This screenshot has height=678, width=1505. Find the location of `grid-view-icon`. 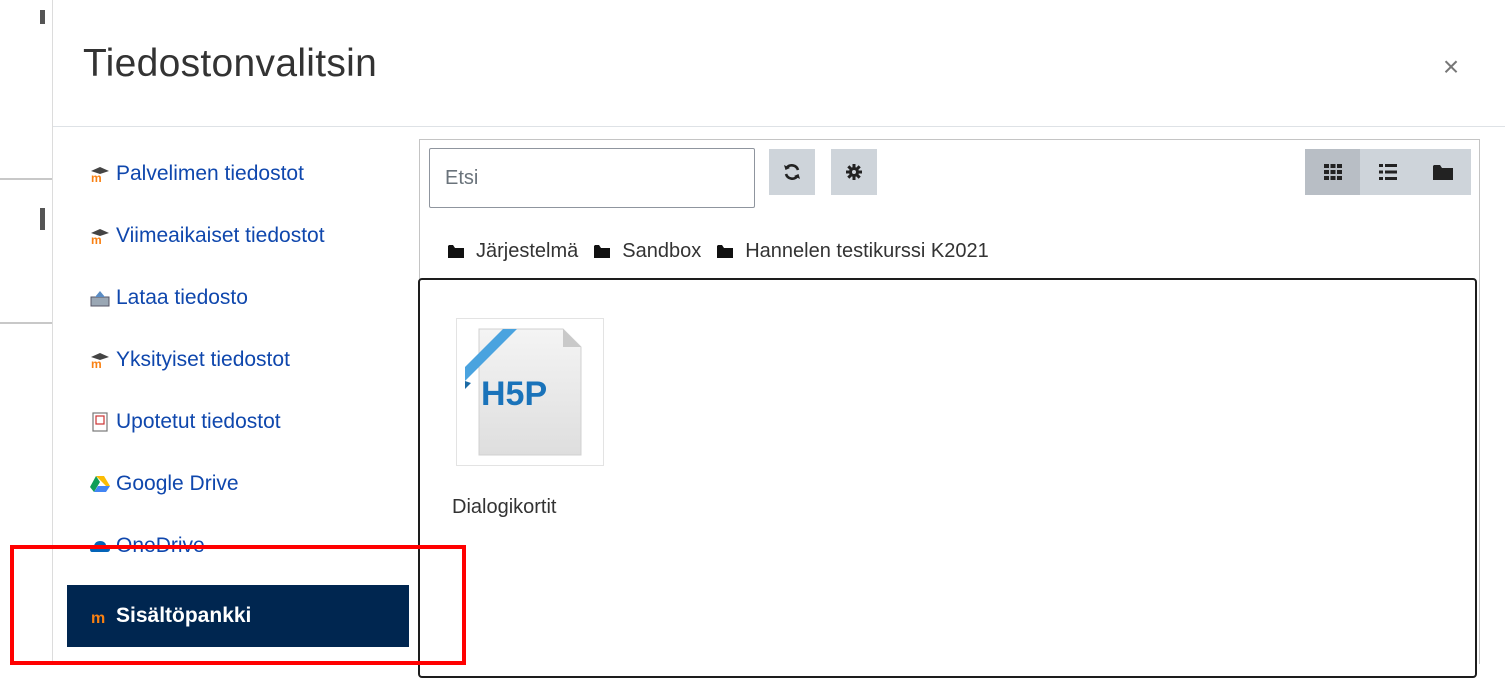

grid-view-icon is located at coordinates (1332, 172).